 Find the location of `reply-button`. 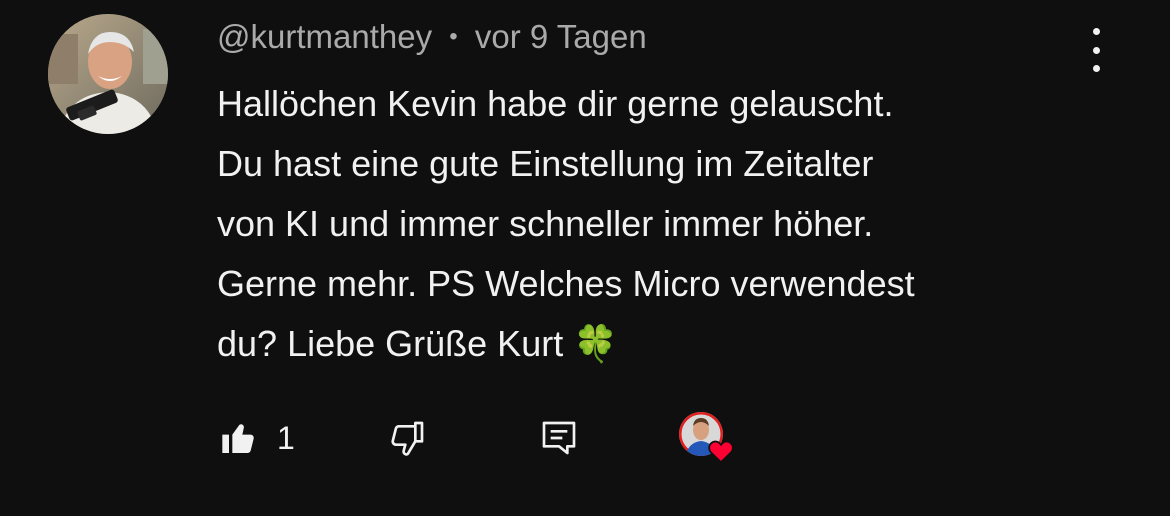

reply-button is located at coordinates (559, 438).